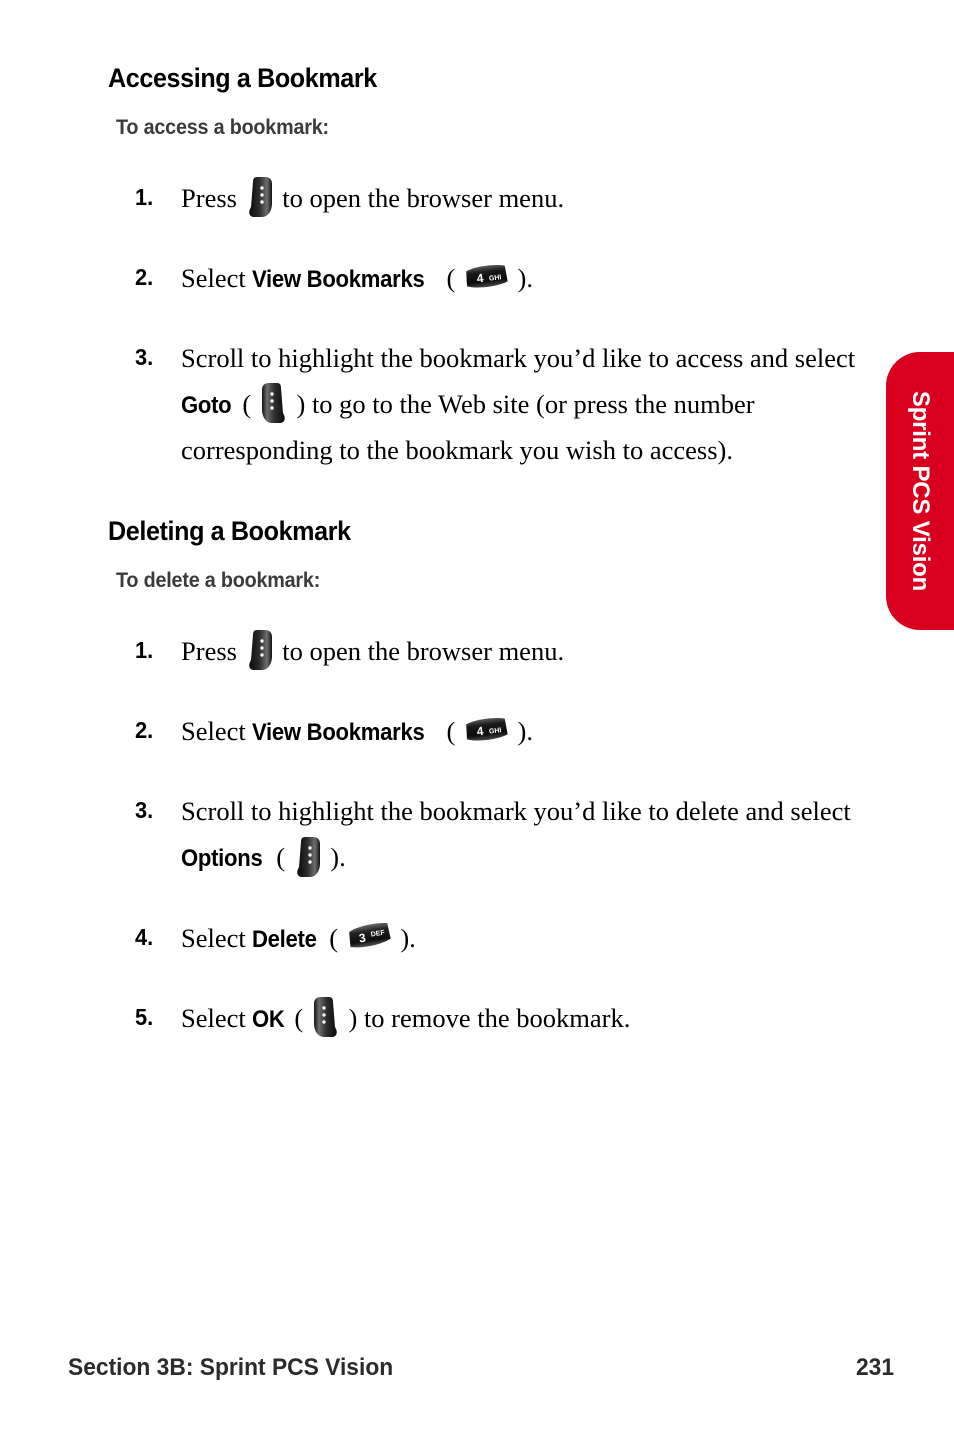  What do you see at coordinates (874, 1367) in the screenshot?
I see `page-number: 231` at bounding box center [874, 1367].